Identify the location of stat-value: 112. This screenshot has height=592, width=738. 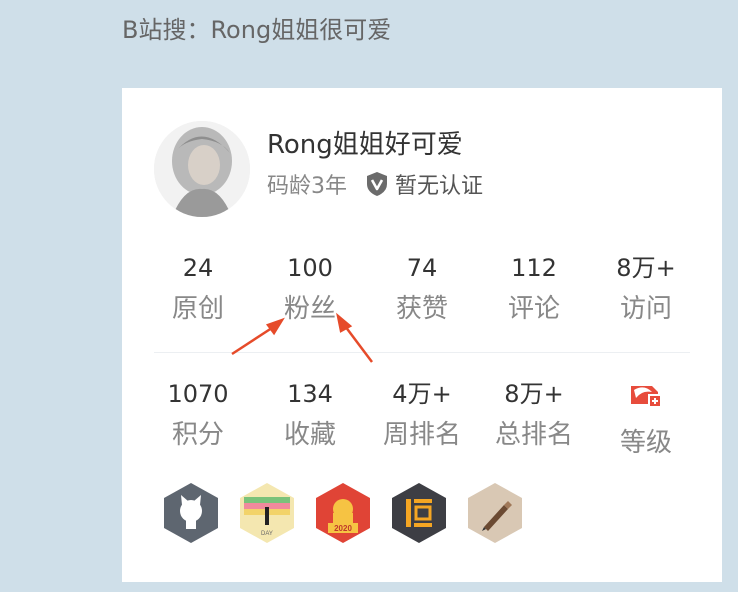
(534, 268).